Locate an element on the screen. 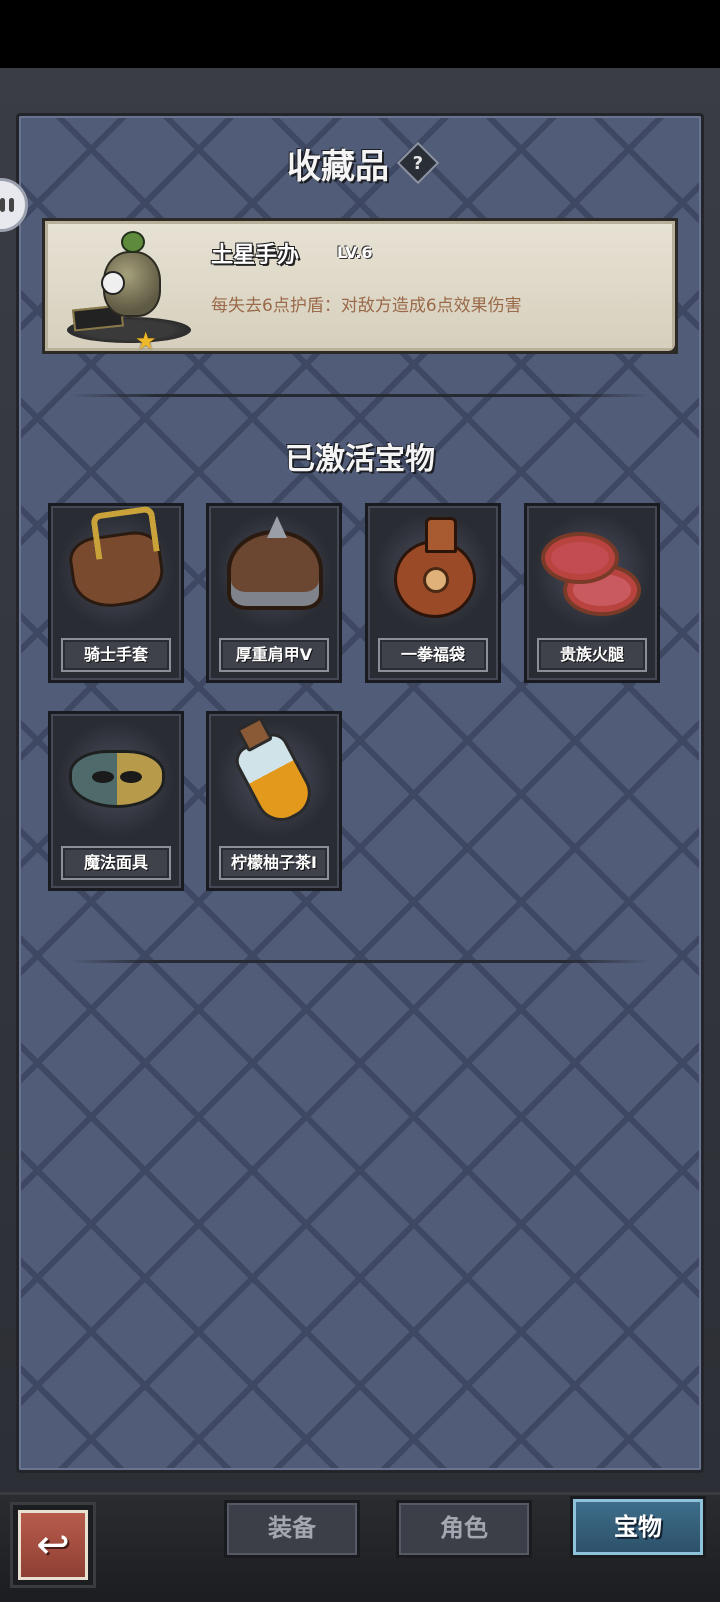 The image size is (720, 1602). back-arrow-icon: ↩ is located at coordinates (53, 1545).